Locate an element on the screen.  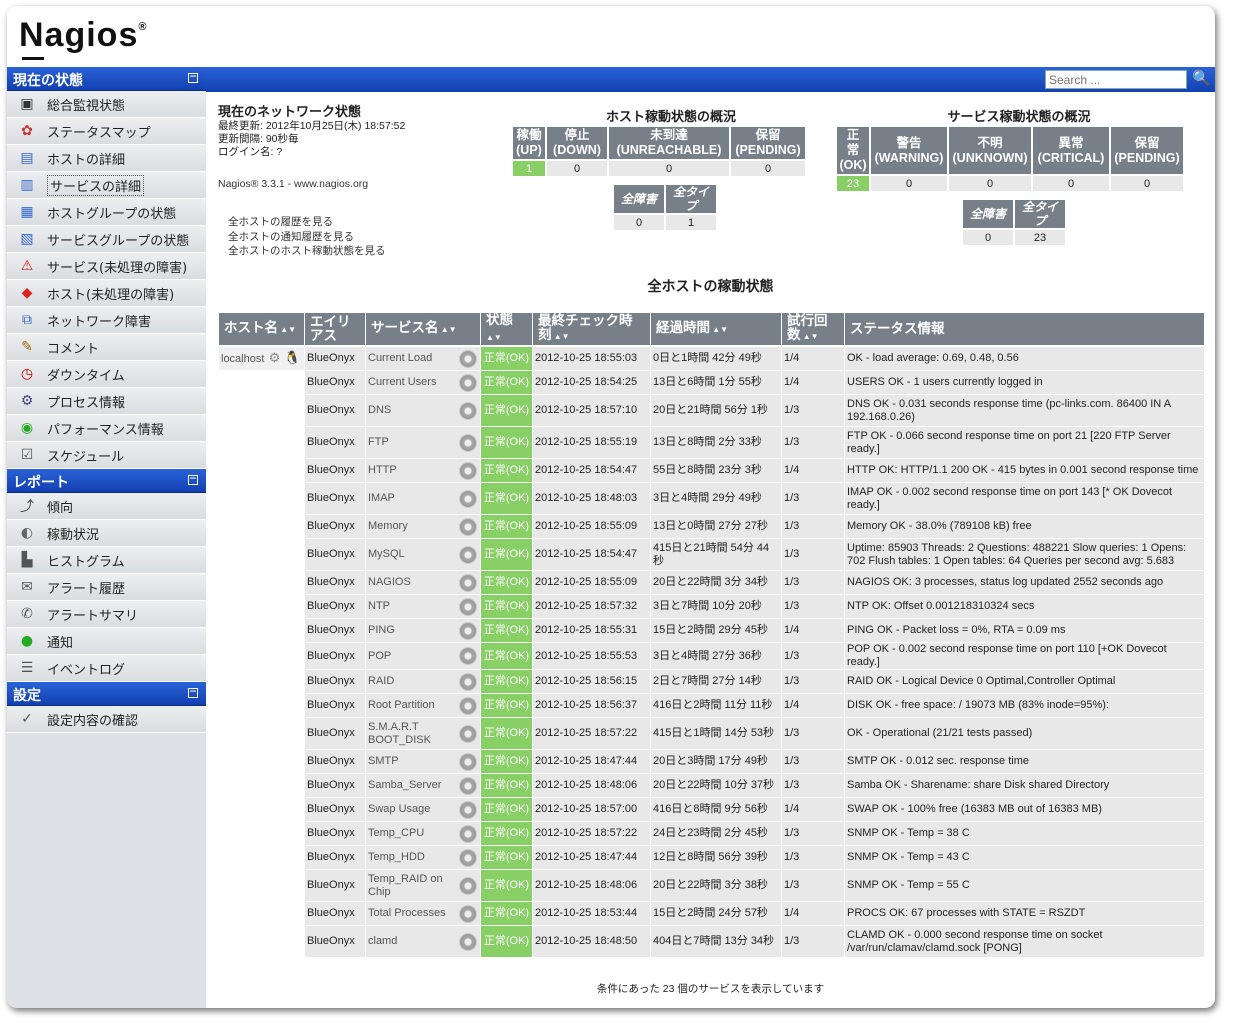
service-cell: Total Processes is located at coordinates (423, 914).